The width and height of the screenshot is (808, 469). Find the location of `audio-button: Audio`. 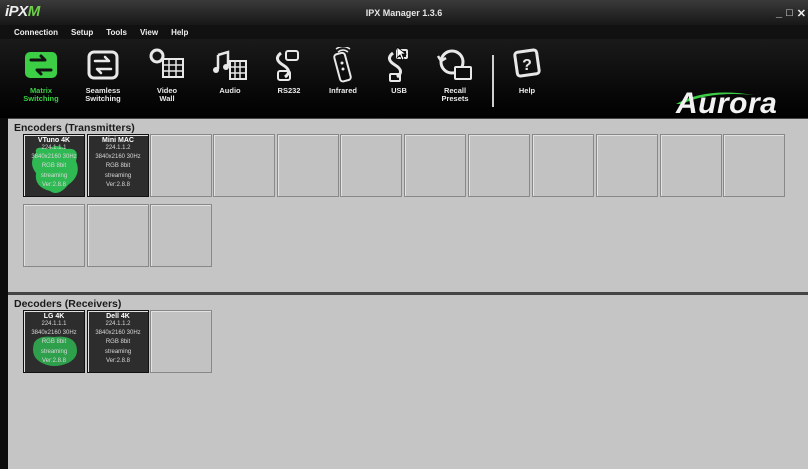

audio-button: Audio is located at coordinates (230, 71).